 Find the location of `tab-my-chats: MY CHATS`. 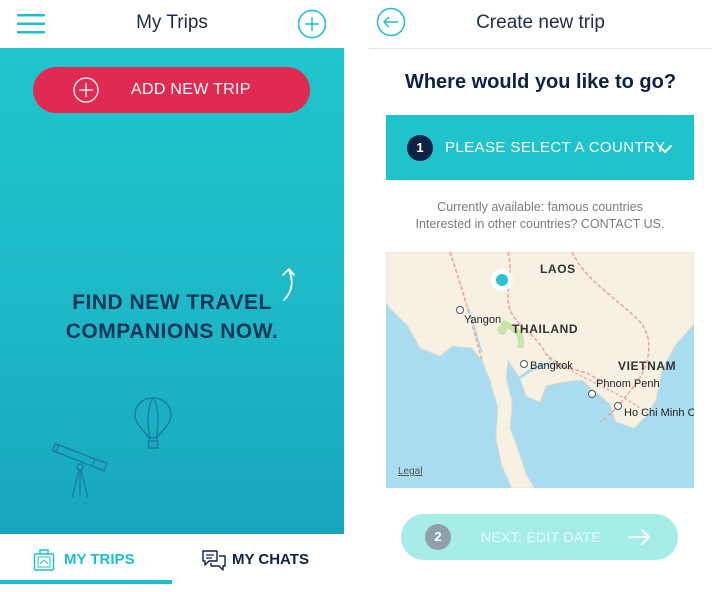

tab-my-chats: MY CHATS is located at coordinates (258, 561).